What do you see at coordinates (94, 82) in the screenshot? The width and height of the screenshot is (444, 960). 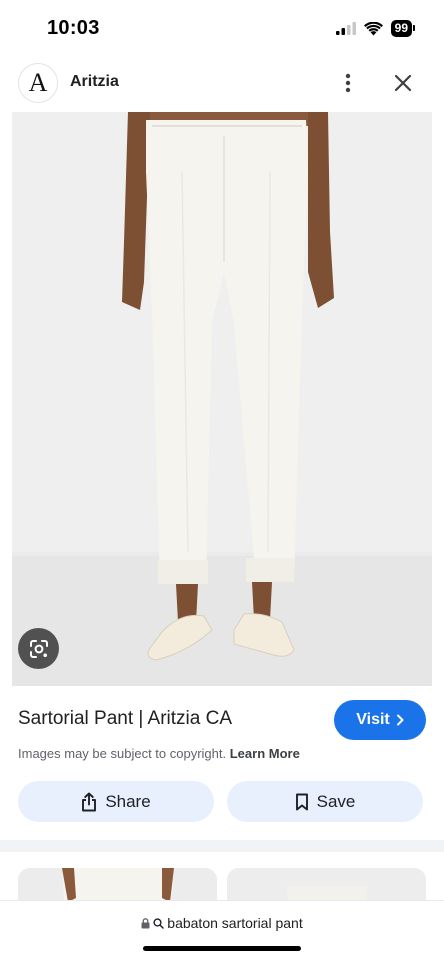 I see `site-name: Aritzia` at bounding box center [94, 82].